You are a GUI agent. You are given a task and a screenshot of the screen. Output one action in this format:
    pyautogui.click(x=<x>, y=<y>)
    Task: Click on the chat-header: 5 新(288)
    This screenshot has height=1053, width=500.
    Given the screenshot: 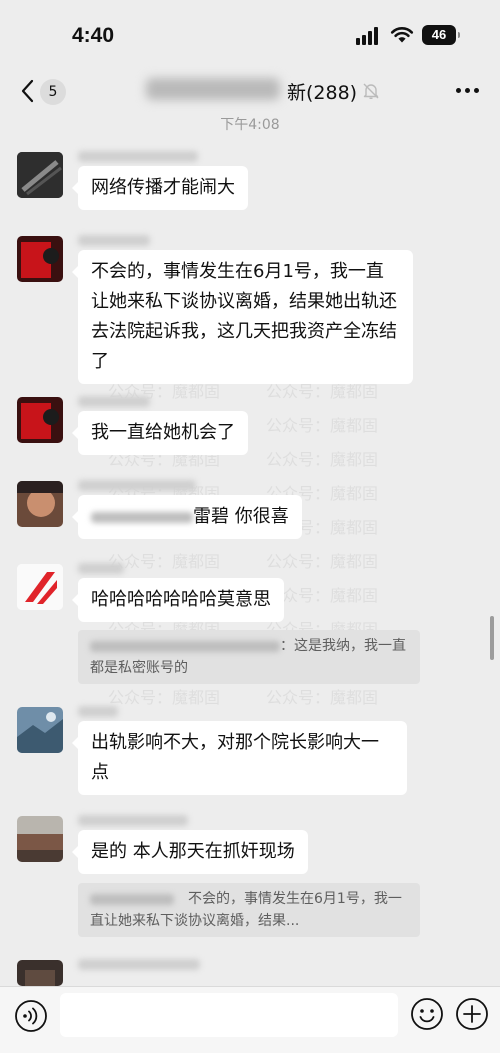 What is the action you would take?
    pyautogui.click(x=250, y=92)
    